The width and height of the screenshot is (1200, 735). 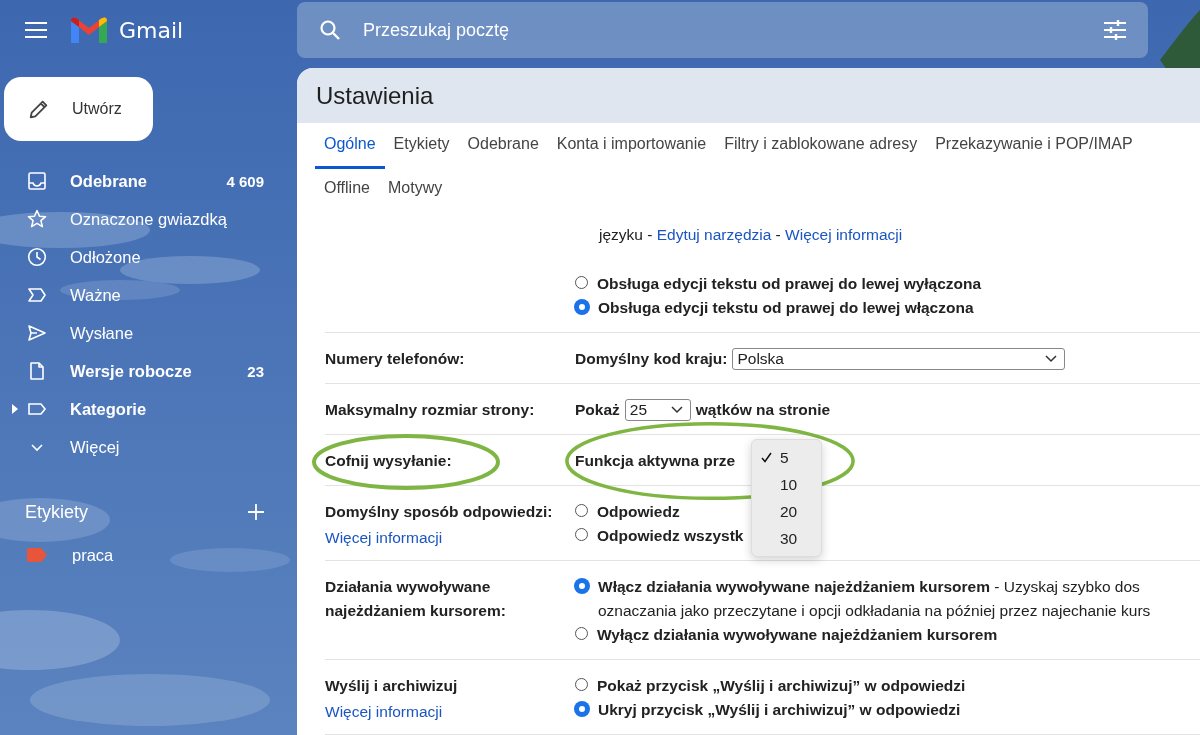 I want to click on setting-label: Działania wywoływane najeżdżaniem kursorem:, so click(x=416, y=599).